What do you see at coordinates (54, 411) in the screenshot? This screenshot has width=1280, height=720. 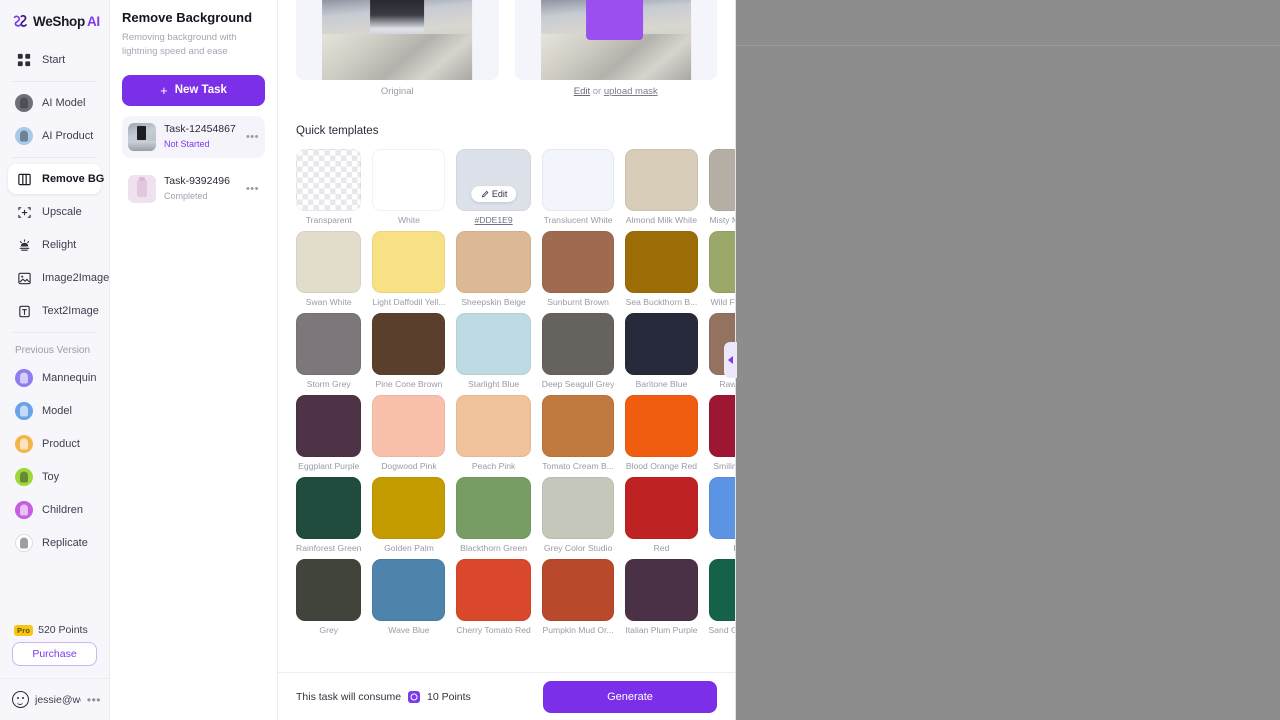 I see `sidebar-item-model: Model` at bounding box center [54, 411].